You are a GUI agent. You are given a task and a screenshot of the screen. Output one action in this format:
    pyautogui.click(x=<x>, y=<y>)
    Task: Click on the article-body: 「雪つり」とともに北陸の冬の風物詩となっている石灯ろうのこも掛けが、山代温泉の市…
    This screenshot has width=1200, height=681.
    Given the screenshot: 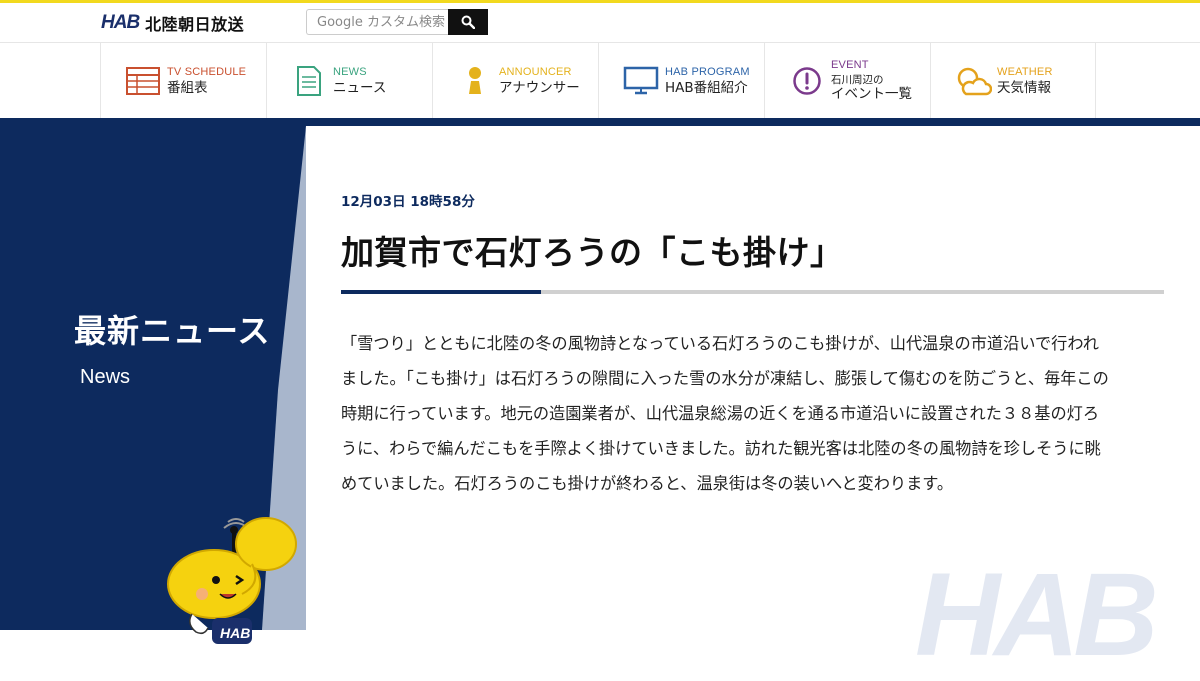 What is the action you would take?
    pyautogui.click(x=725, y=413)
    